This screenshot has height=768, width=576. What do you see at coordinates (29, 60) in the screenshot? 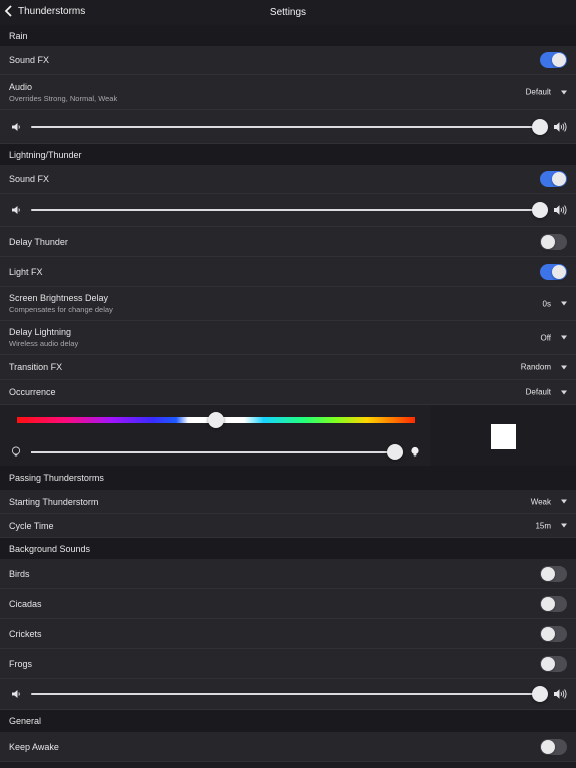
I see `rain-sound-fx-label: Sound FX` at bounding box center [29, 60].